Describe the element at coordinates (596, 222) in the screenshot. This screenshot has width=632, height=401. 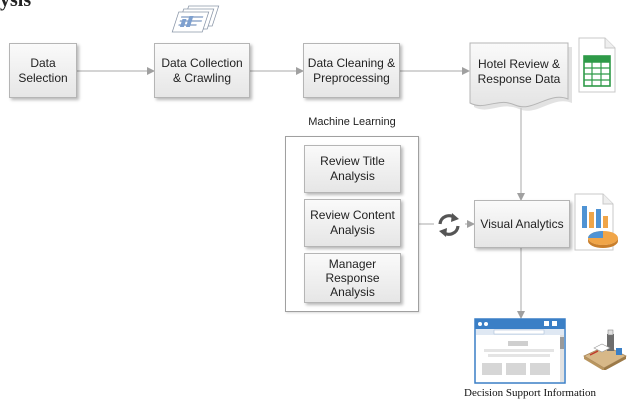
I see `bar-chart-pie-icon` at that location.